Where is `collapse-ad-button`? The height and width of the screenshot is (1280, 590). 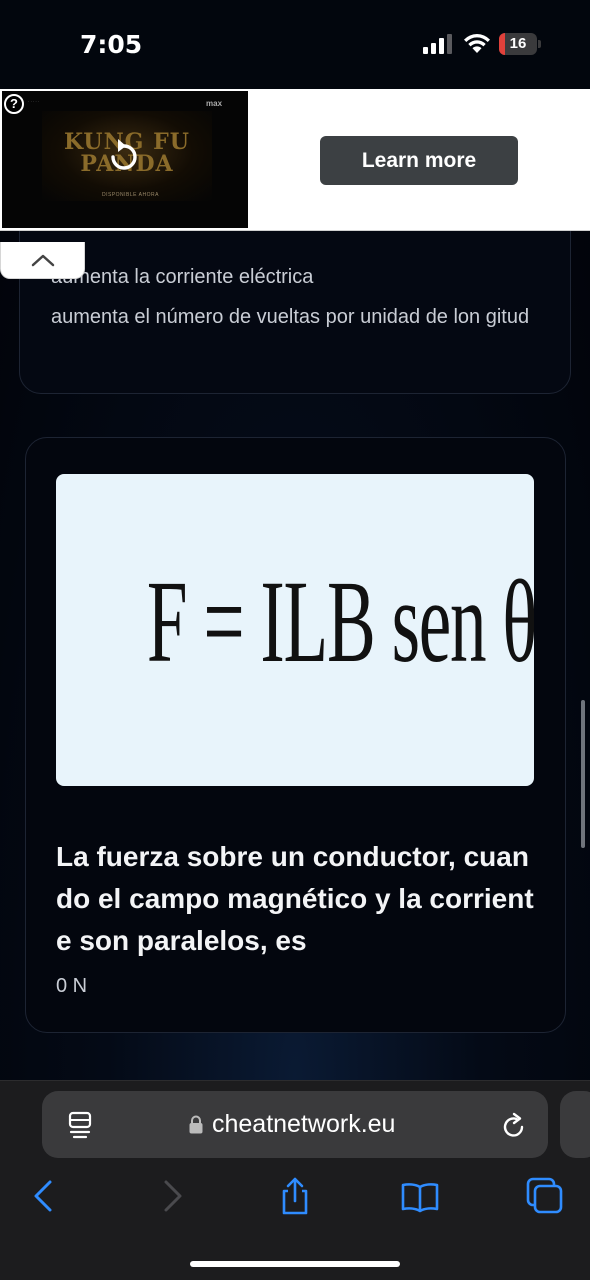
collapse-ad-button is located at coordinates (42, 260).